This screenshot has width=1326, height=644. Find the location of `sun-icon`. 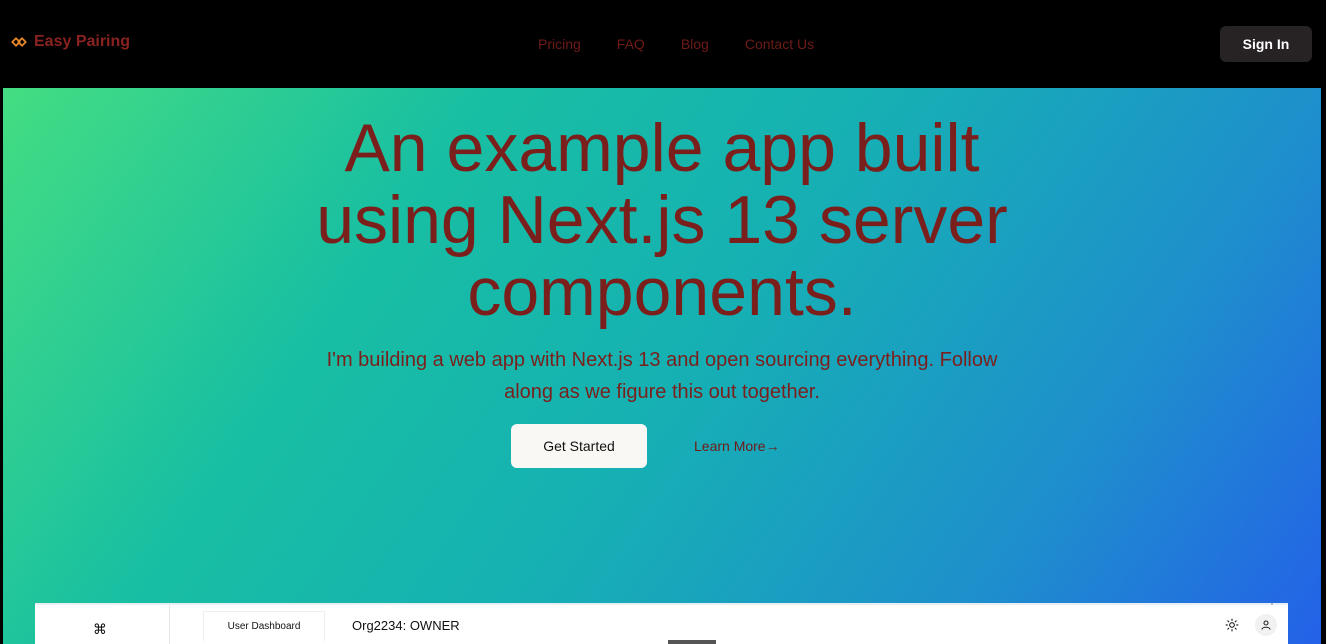

sun-icon is located at coordinates (1232, 625).